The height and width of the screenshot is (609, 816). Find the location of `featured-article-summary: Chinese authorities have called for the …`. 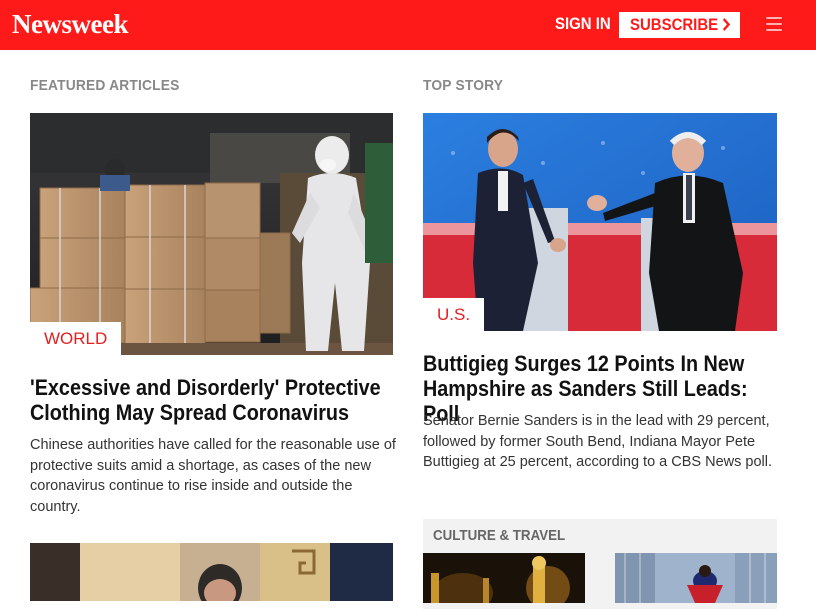

featured-article-summary: Chinese authorities have called for the … is located at coordinates (213, 476).